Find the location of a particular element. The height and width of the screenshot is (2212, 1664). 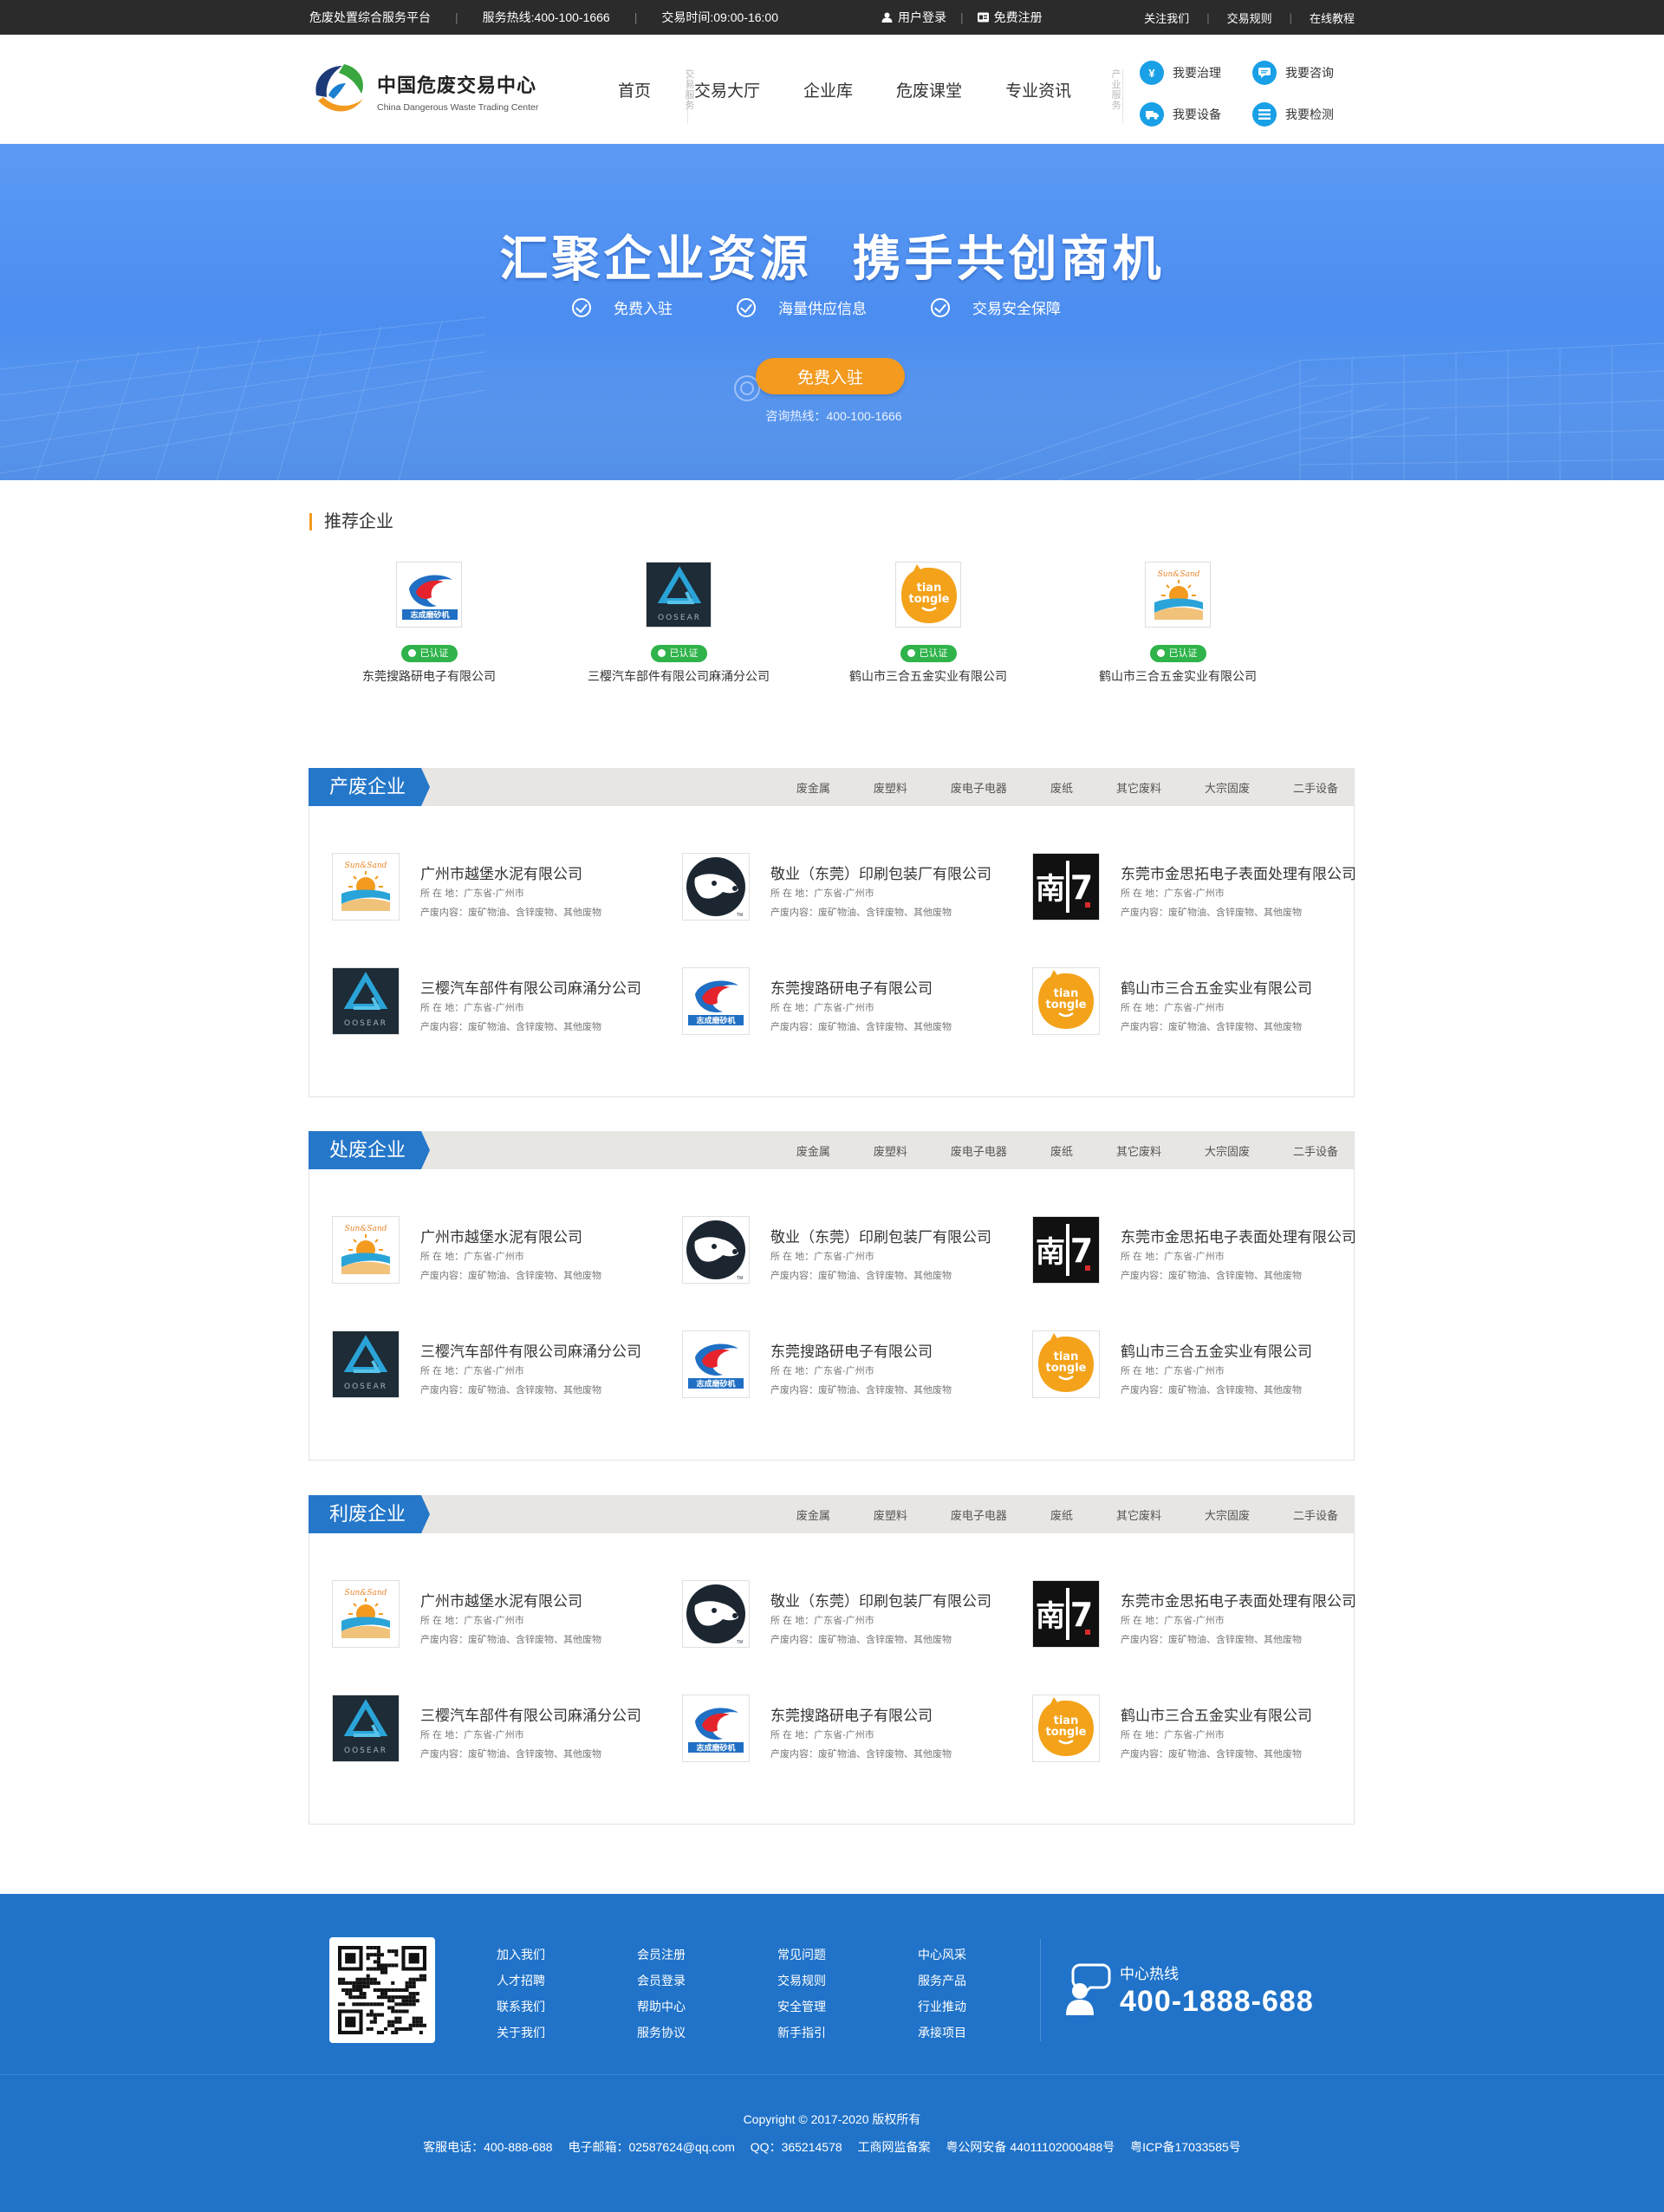

footer-link: 常见问题 is located at coordinates (847, 1955).